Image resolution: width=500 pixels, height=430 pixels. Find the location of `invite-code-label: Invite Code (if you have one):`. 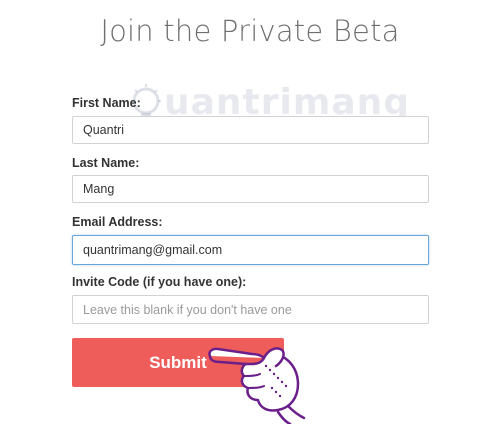

invite-code-label: Invite Code (if you have one): is located at coordinates (159, 282).